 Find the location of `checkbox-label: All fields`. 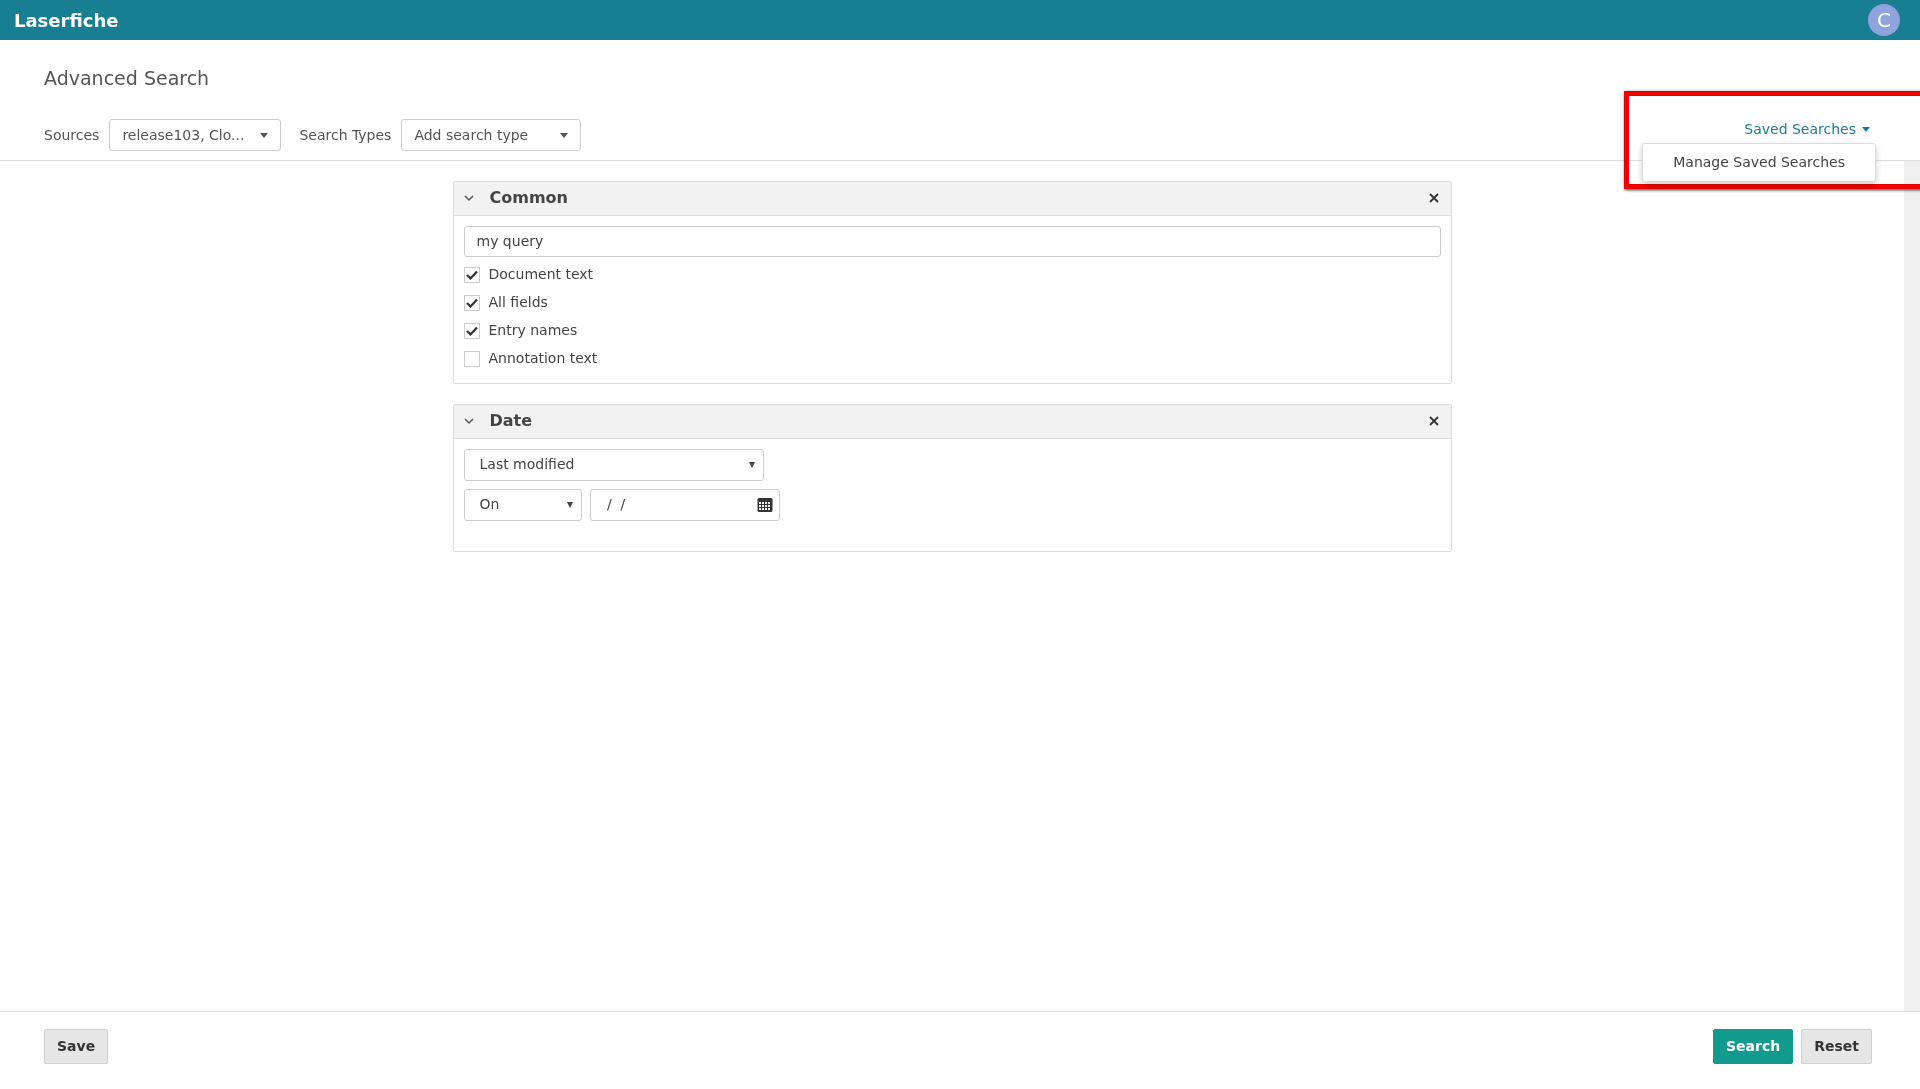

checkbox-label: All fields is located at coordinates (518, 302).